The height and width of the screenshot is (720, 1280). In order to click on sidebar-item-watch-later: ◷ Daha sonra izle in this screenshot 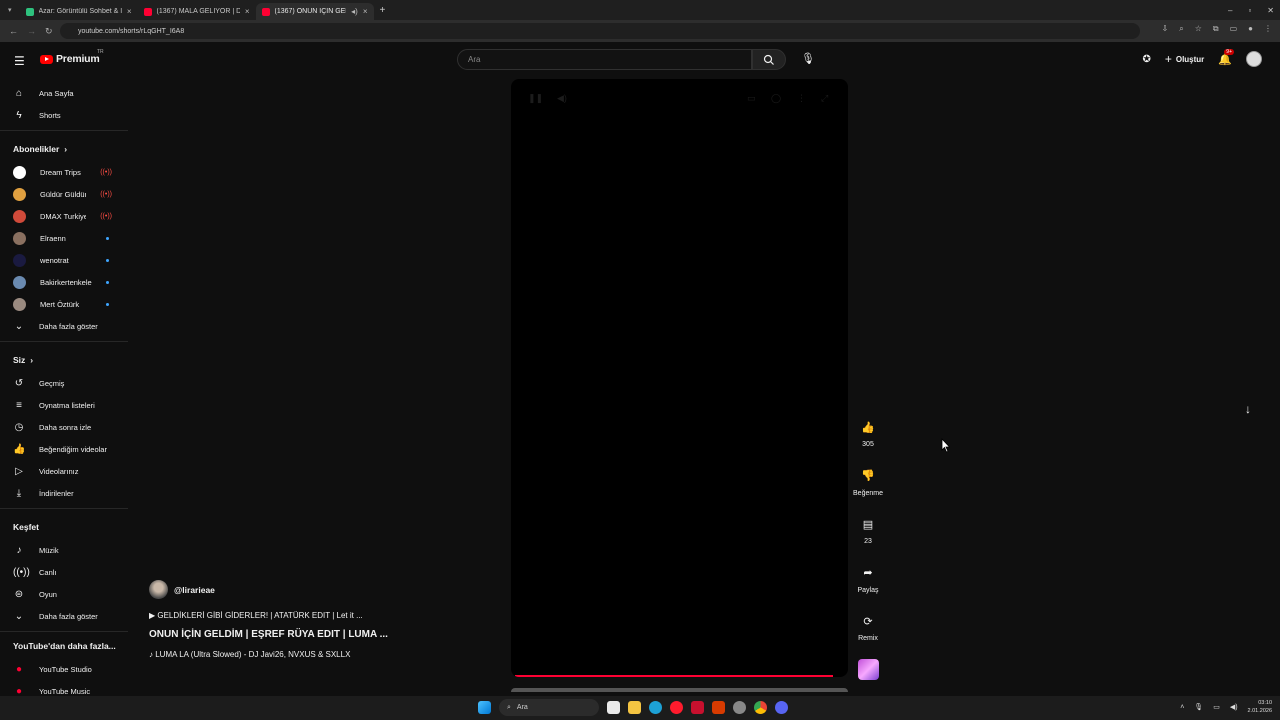, I will do `click(64, 427)`.